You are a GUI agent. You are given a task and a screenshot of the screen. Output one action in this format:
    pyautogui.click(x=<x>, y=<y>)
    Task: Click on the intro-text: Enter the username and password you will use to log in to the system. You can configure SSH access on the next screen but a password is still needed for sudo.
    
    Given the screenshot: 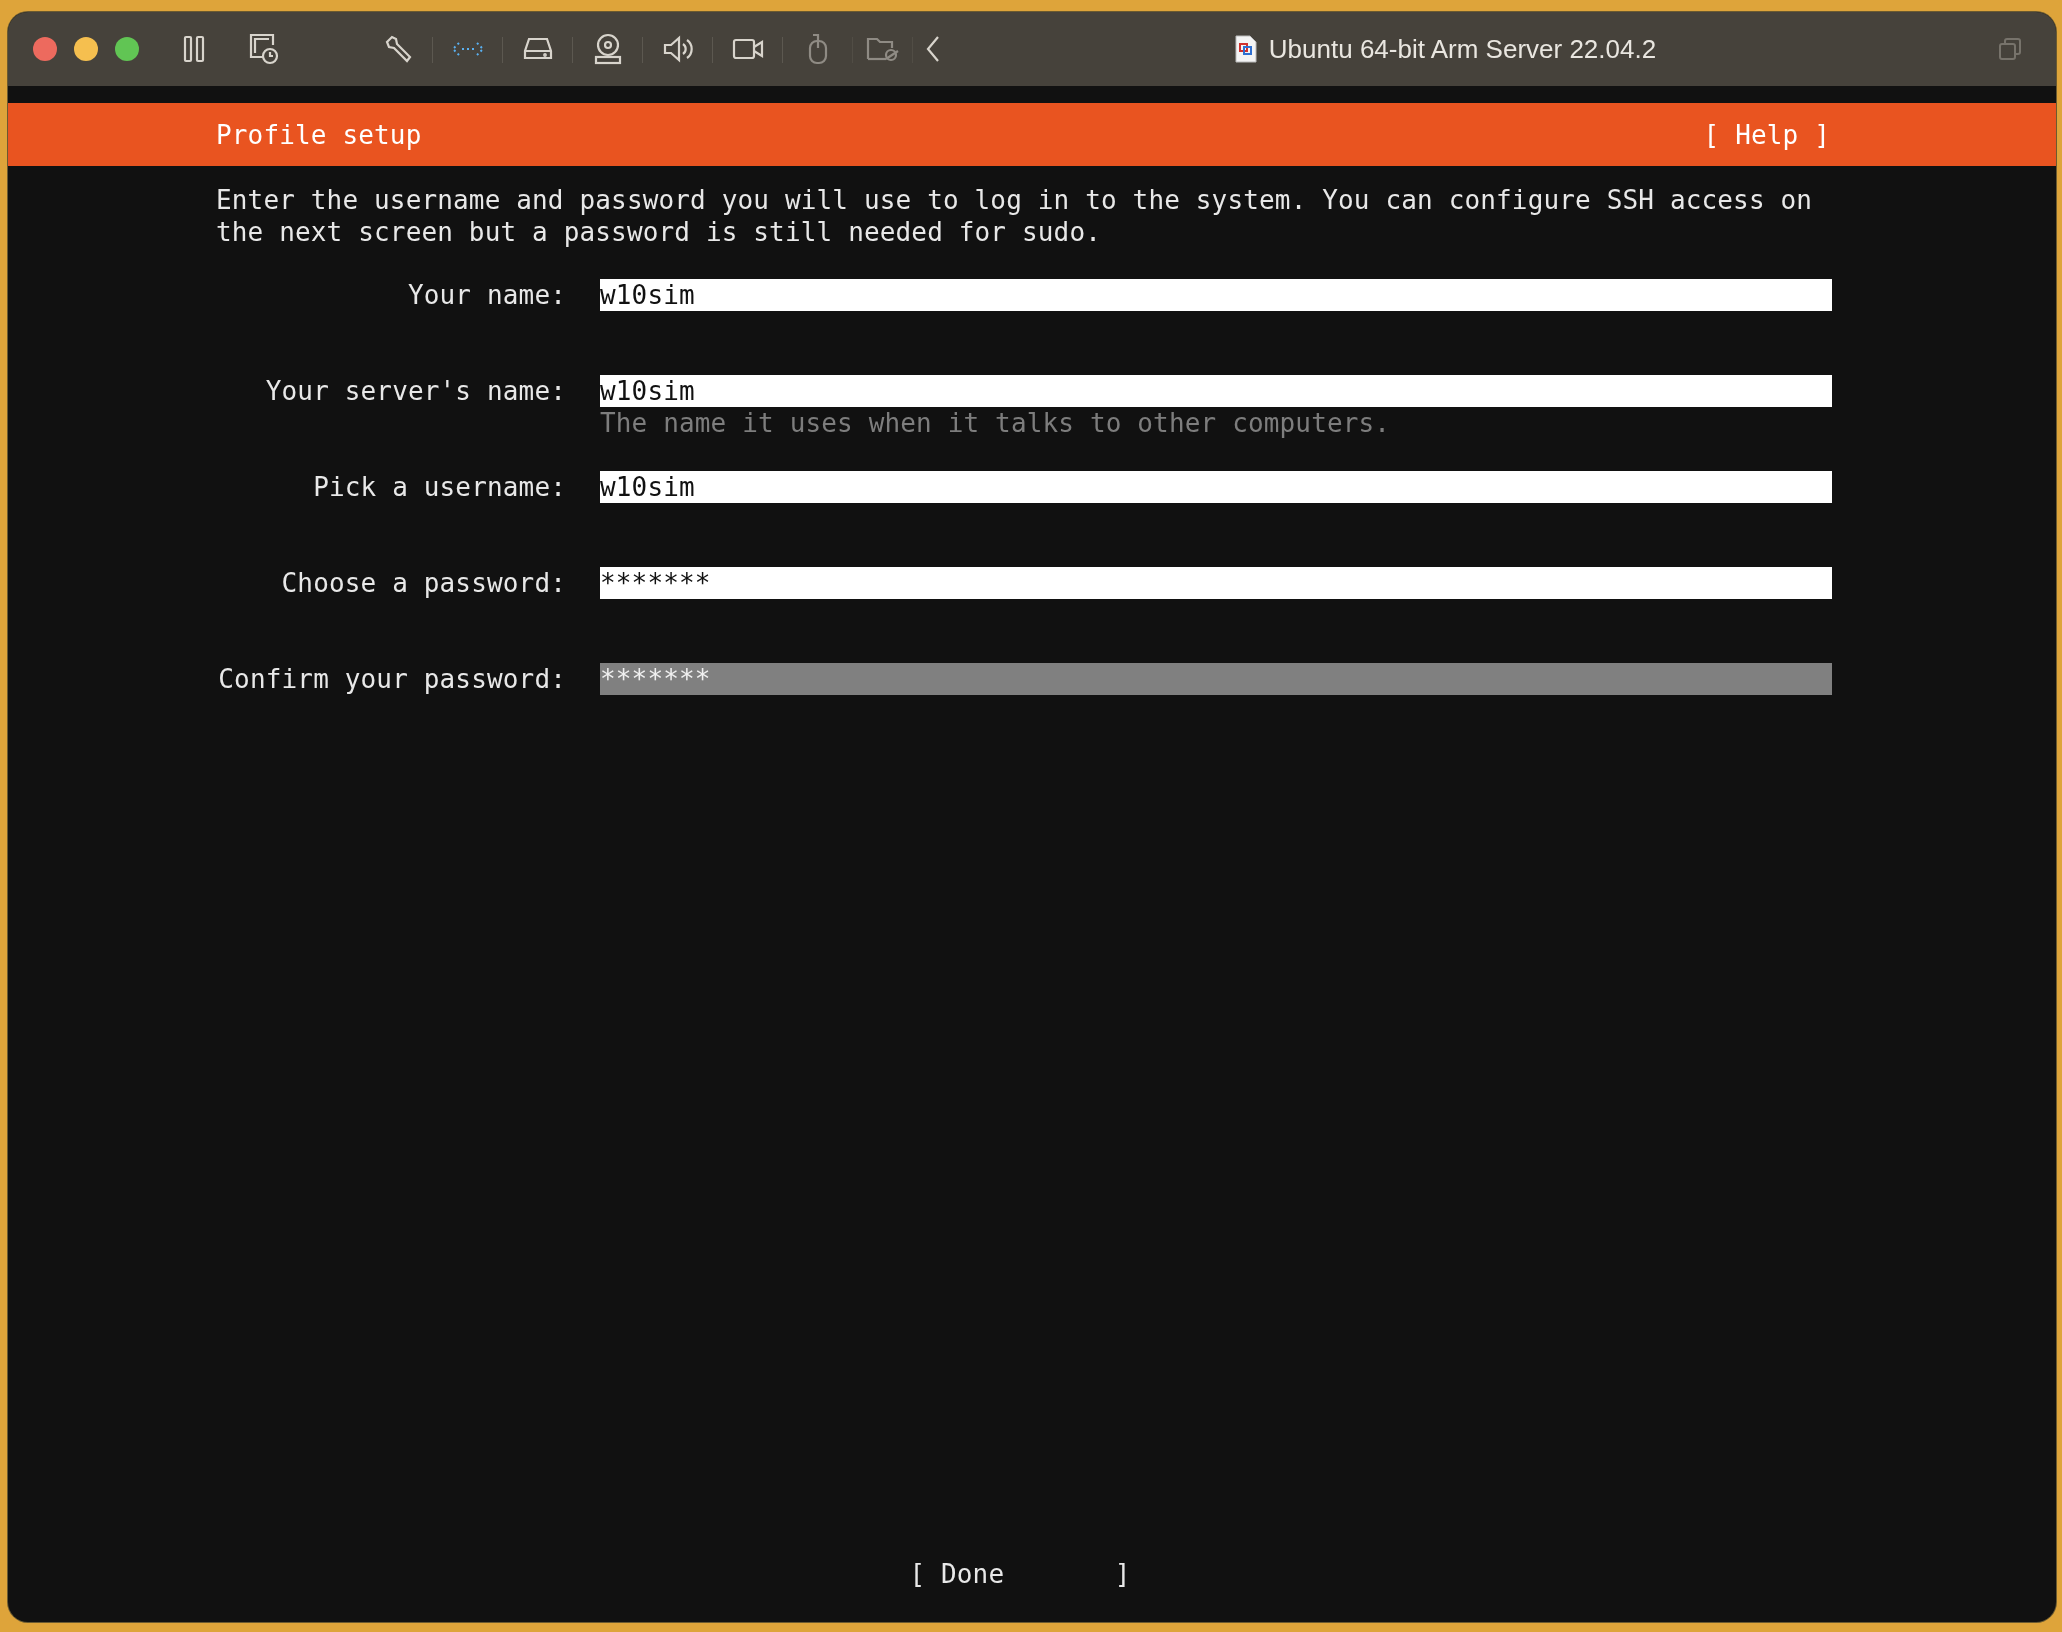 What is the action you would take?
    pyautogui.click(x=1015, y=216)
    